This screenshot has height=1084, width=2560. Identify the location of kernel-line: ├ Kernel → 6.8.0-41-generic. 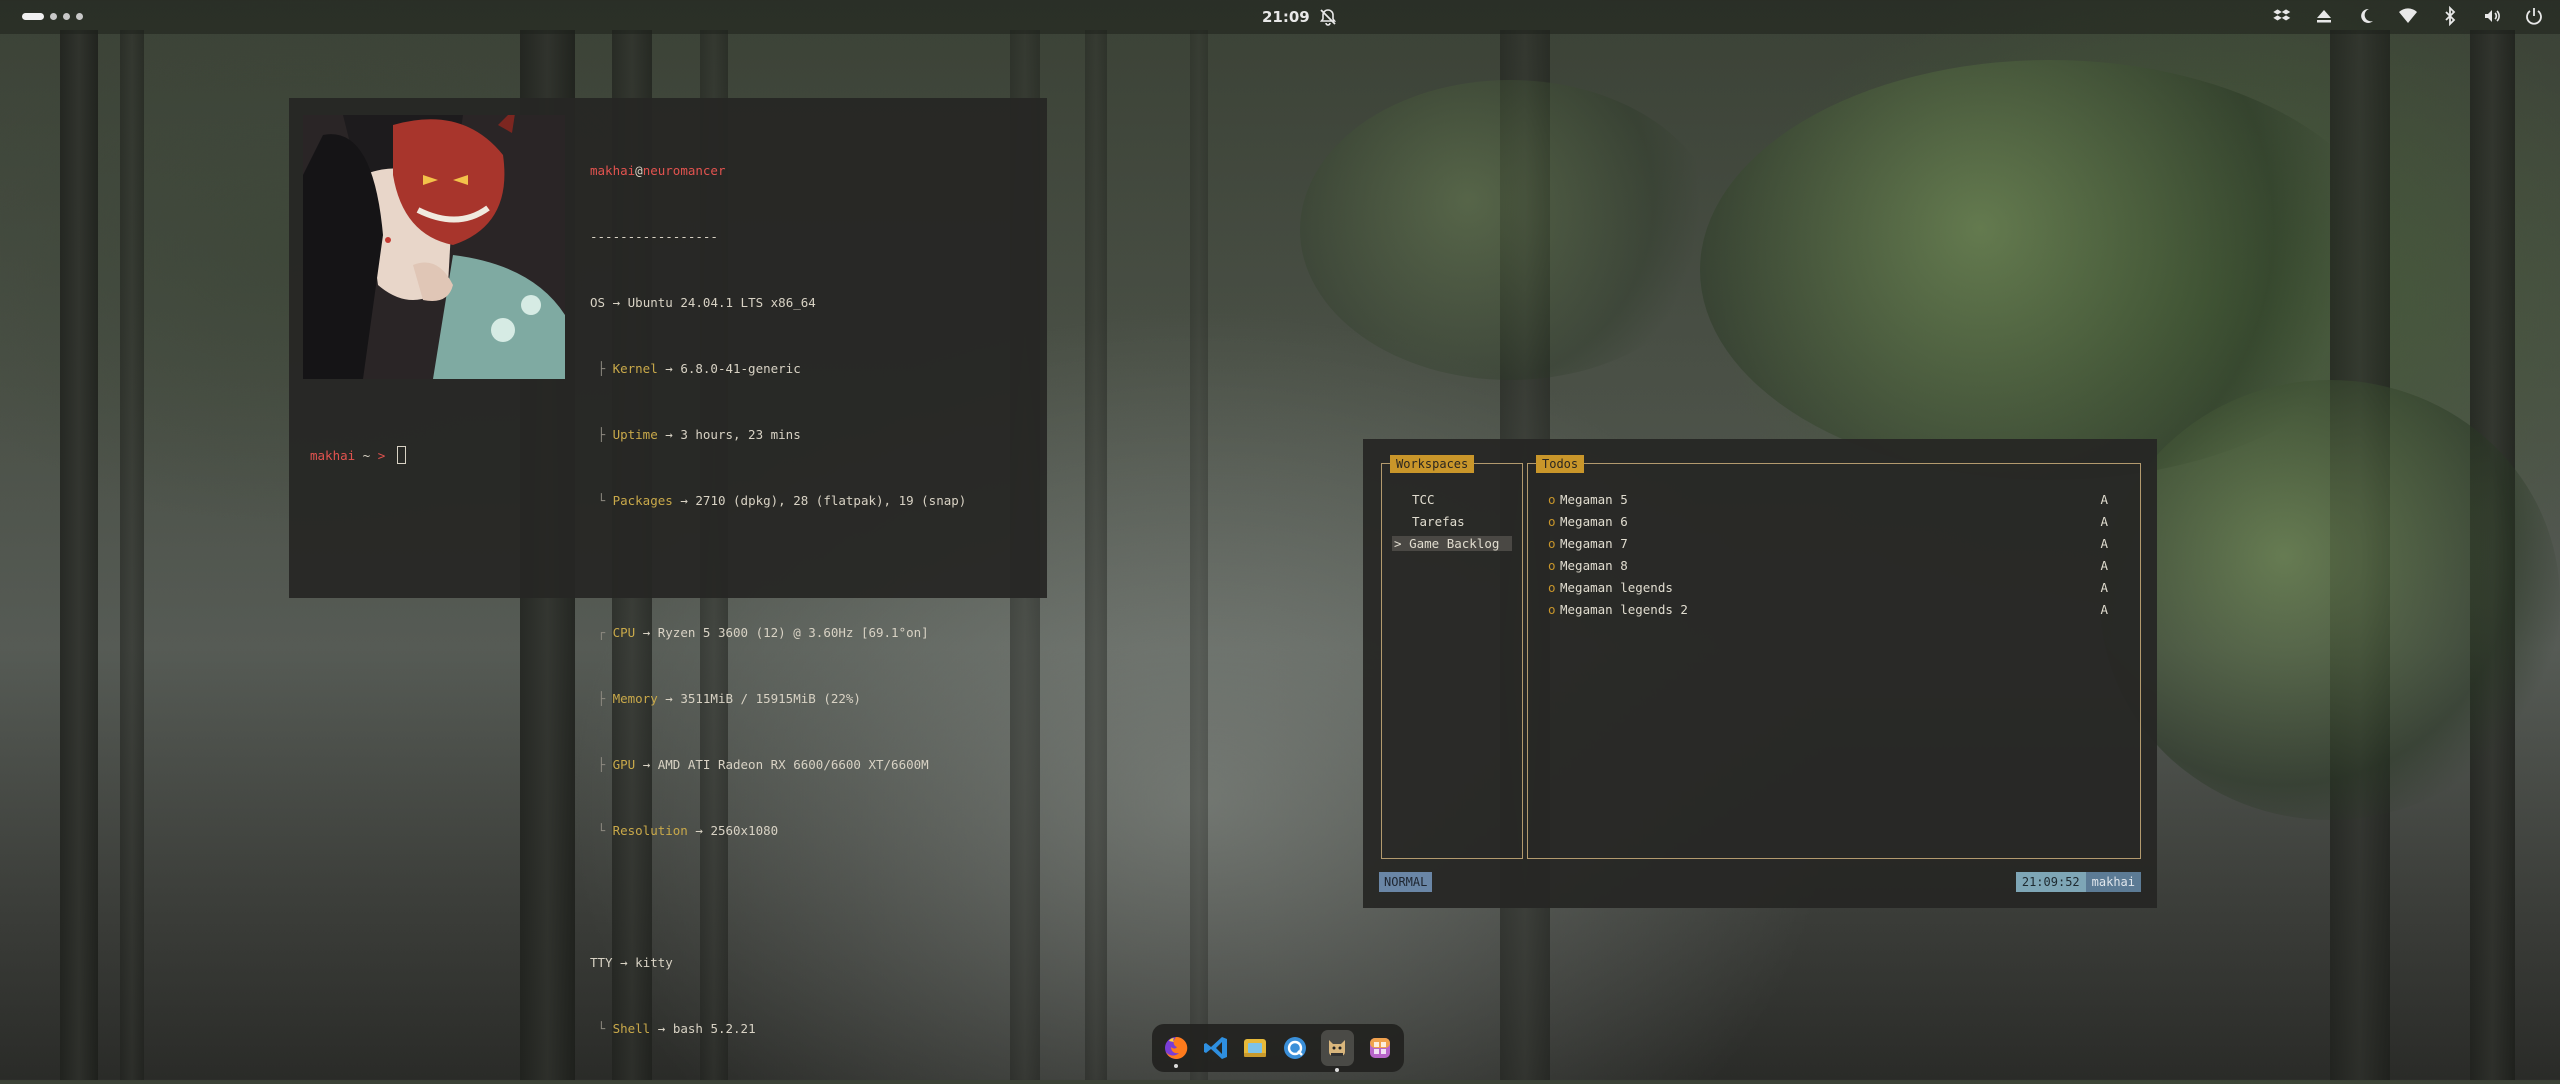
(695, 368).